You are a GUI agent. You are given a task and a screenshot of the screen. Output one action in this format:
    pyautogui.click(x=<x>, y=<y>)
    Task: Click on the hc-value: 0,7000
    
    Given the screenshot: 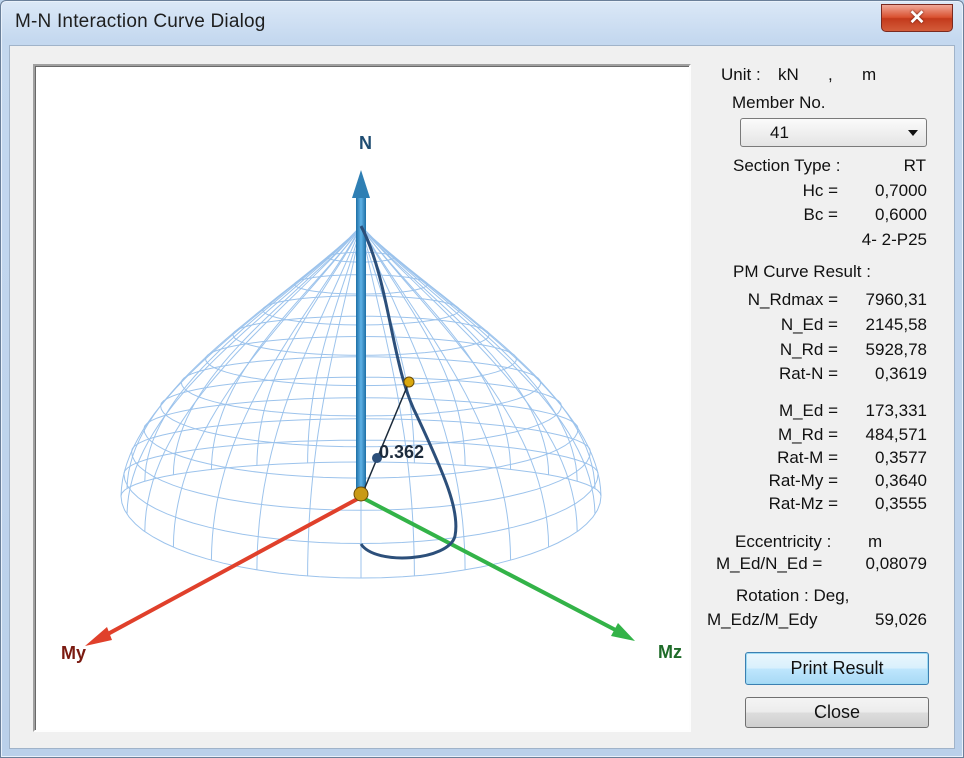 What is the action you would take?
    pyautogui.click(x=901, y=190)
    